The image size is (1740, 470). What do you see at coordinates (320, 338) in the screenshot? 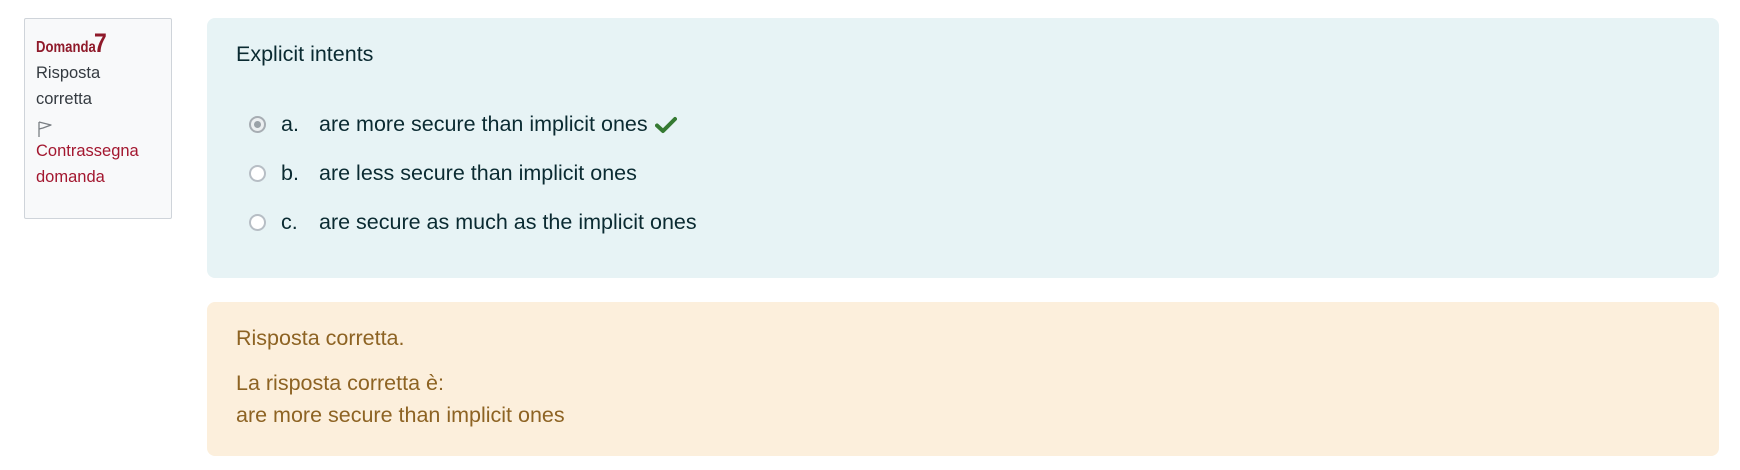
I see `feedback-result: Risposta corretta.` at bounding box center [320, 338].